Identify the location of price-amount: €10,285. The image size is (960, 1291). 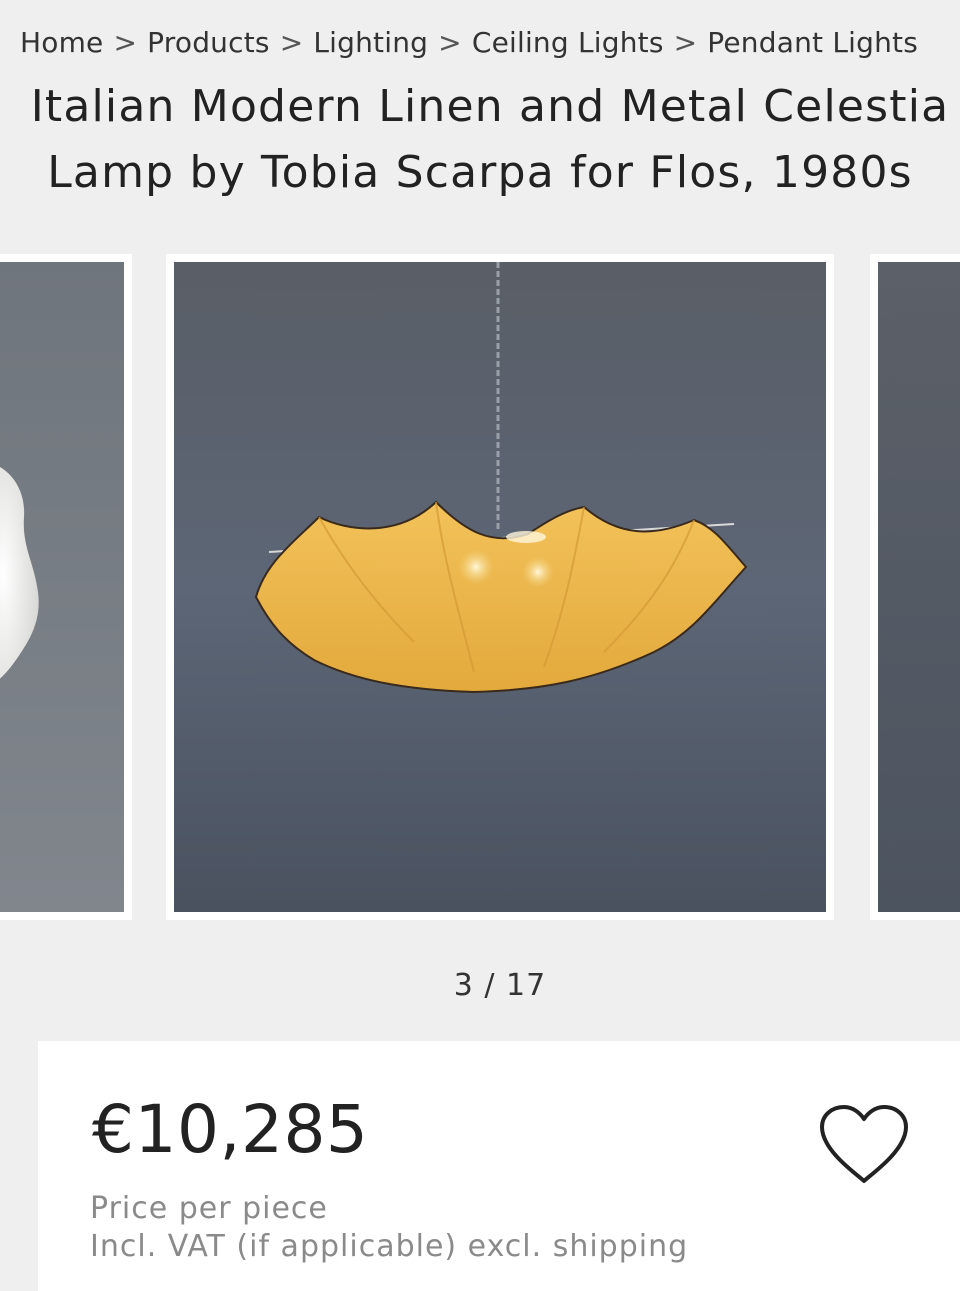
(230, 1129).